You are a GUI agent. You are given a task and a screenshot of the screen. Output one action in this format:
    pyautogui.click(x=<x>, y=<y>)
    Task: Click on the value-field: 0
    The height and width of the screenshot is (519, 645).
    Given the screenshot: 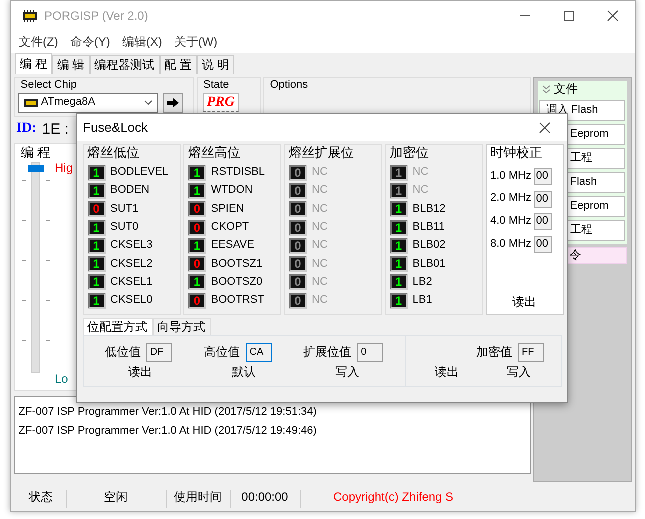 What is the action you would take?
    pyautogui.click(x=370, y=352)
    